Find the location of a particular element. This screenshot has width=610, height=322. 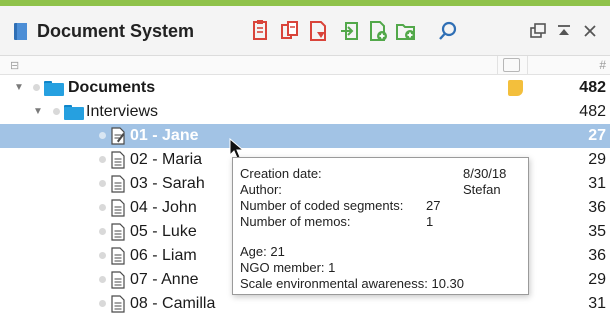

coded-segment-count: 35 is located at coordinates (597, 231).